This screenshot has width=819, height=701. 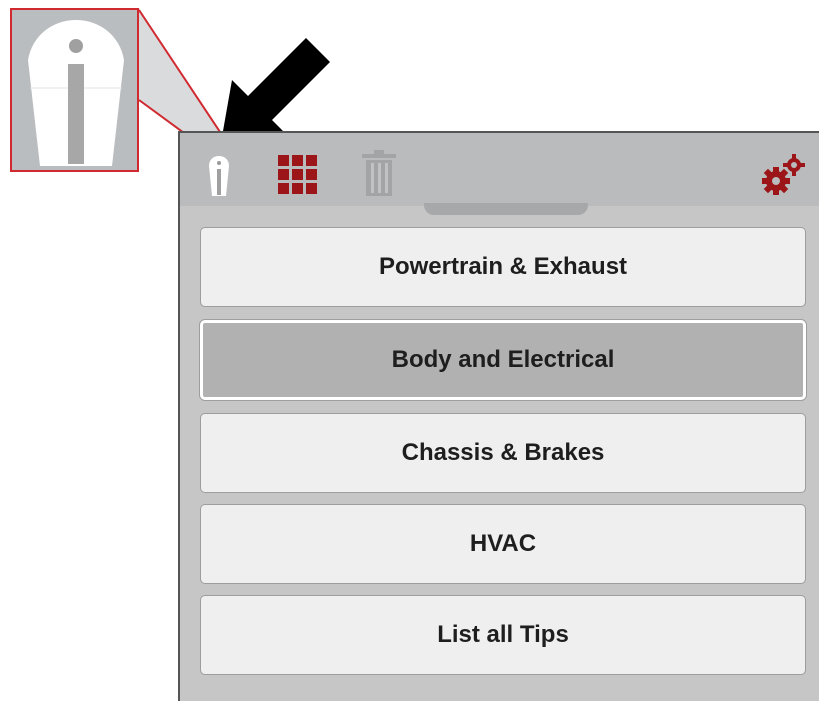 What do you see at coordinates (503, 453) in the screenshot?
I see `menu-button-chassis-brakes: Chassis & Brakes` at bounding box center [503, 453].